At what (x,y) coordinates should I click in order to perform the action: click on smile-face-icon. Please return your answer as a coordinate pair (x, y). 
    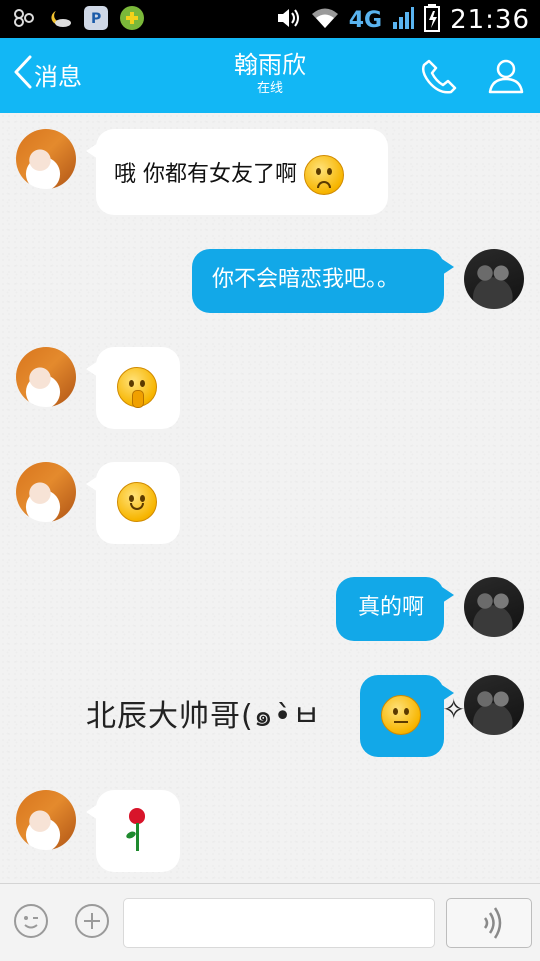
    Looking at the image, I should click on (137, 502).